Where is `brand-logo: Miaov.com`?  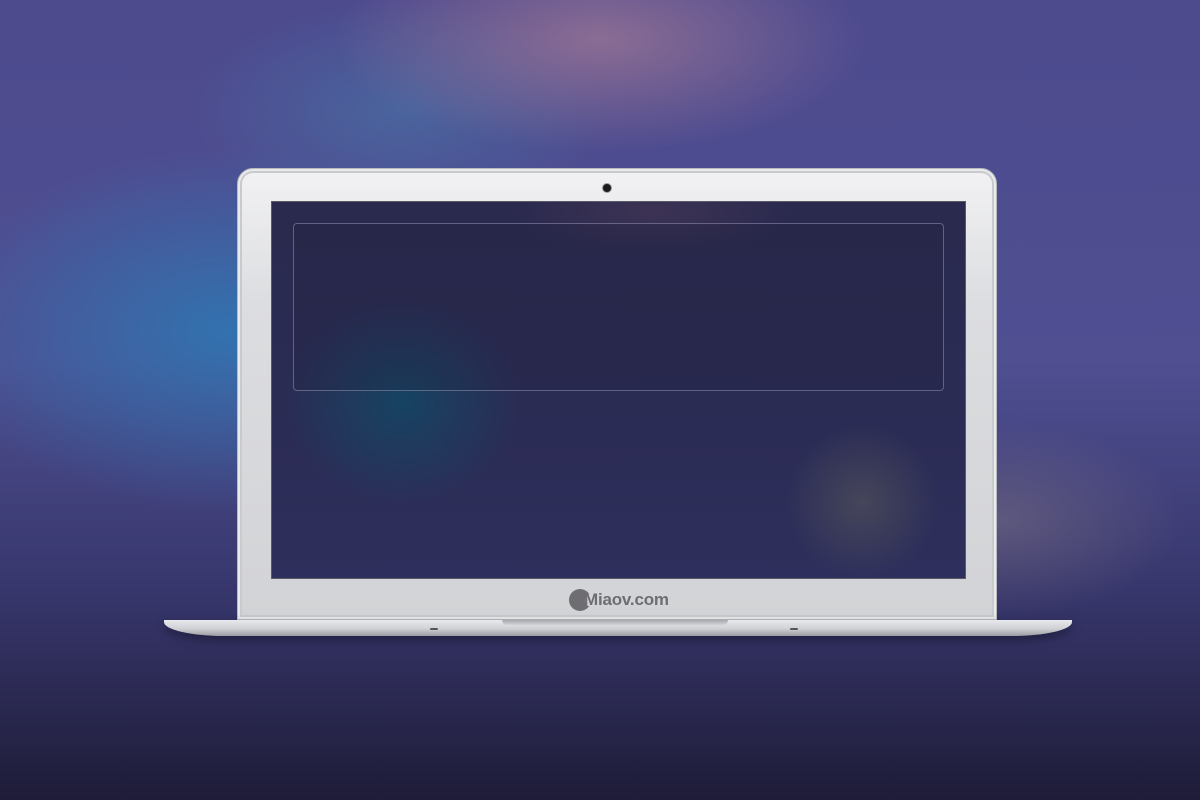 brand-logo: Miaov.com is located at coordinates (619, 600).